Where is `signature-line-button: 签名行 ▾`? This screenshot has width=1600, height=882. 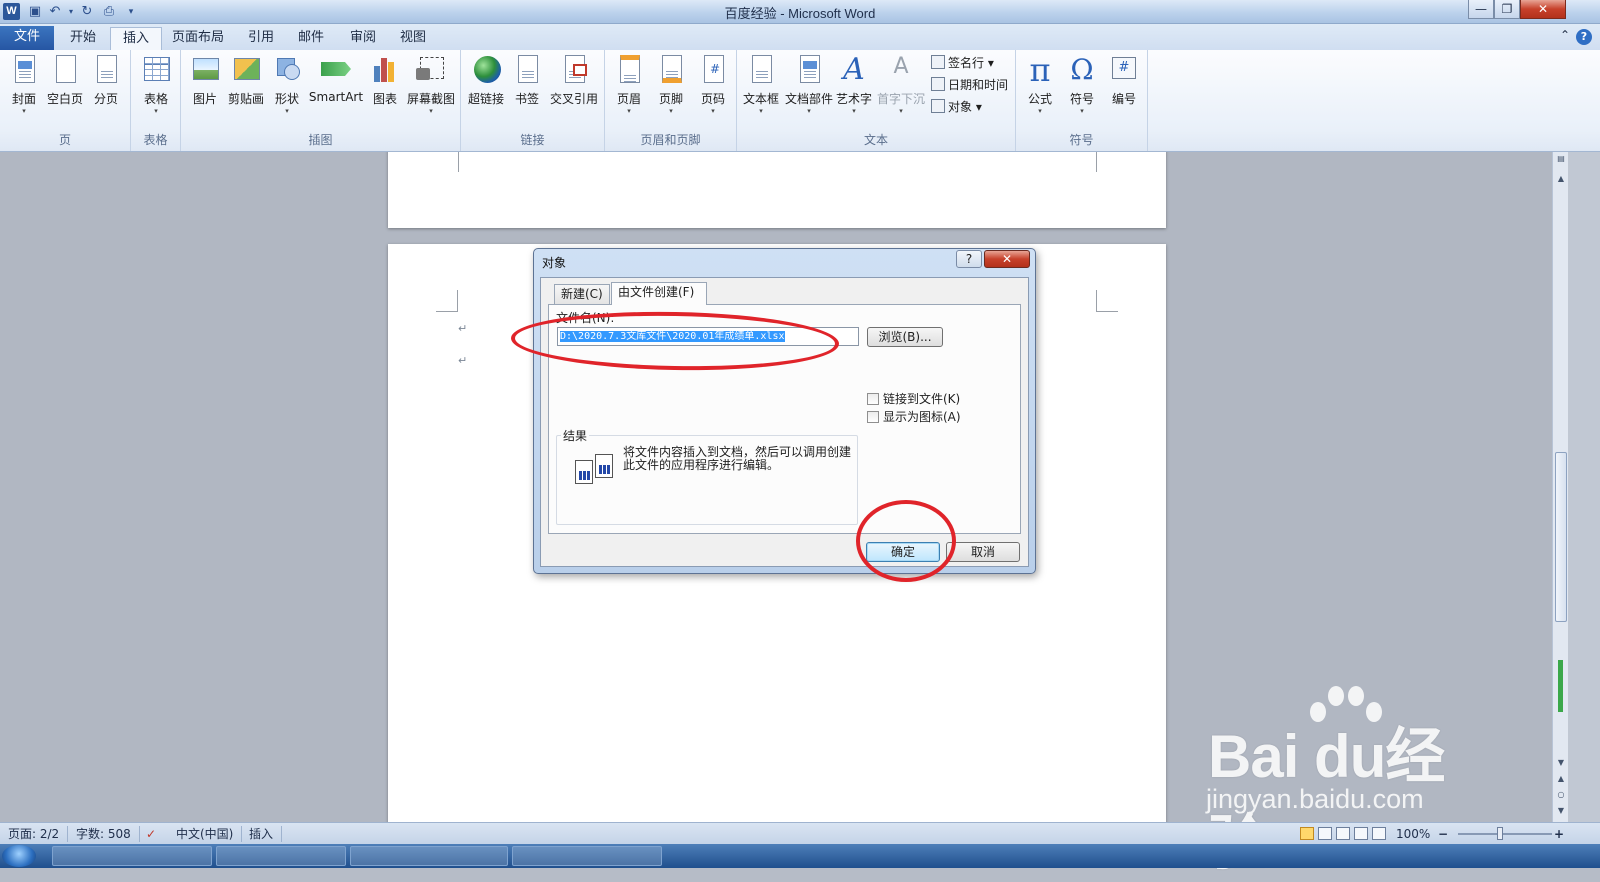 signature-line-button: 签名行 ▾ is located at coordinates (962, 63).